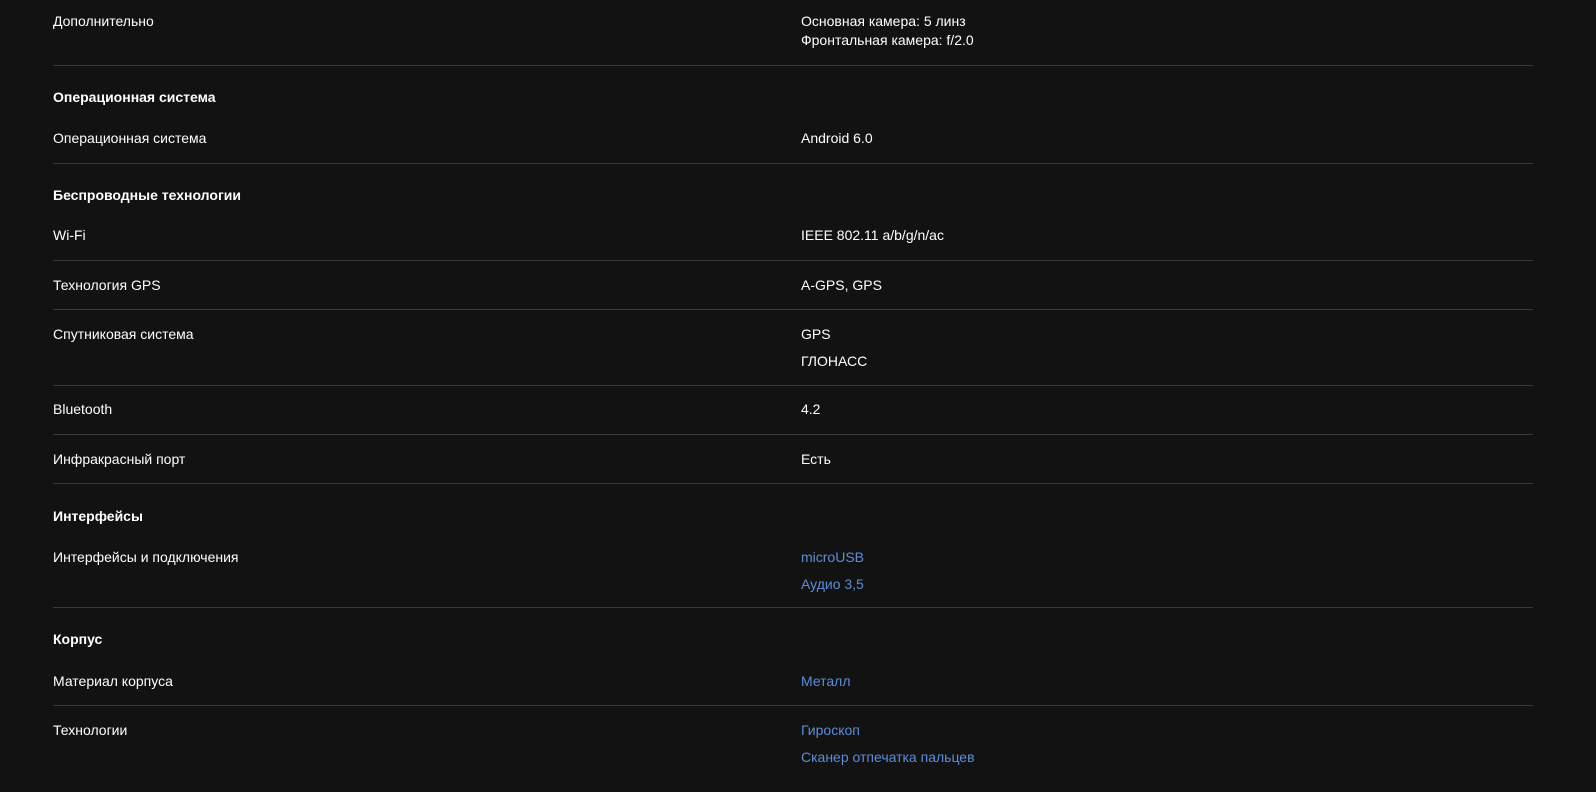  What do you see at coordinates (841, 285) in the screenshot?
I see `spec-value-gps: A-GPS, GPS` at bounding box center [841, 285].